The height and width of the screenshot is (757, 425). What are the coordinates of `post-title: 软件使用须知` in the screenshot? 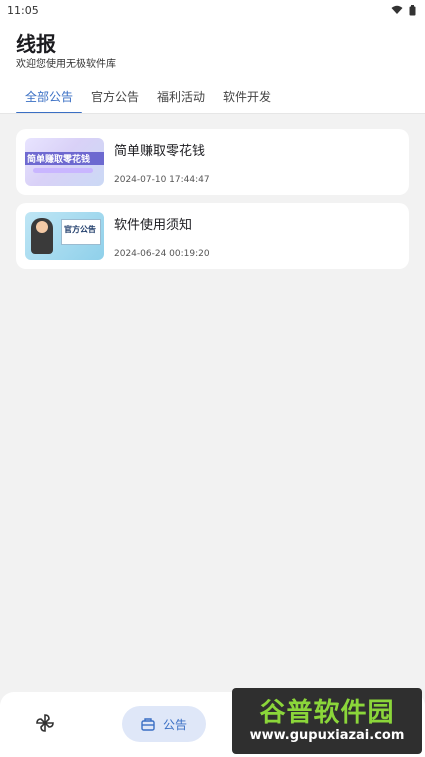 It's located at (153, 225).